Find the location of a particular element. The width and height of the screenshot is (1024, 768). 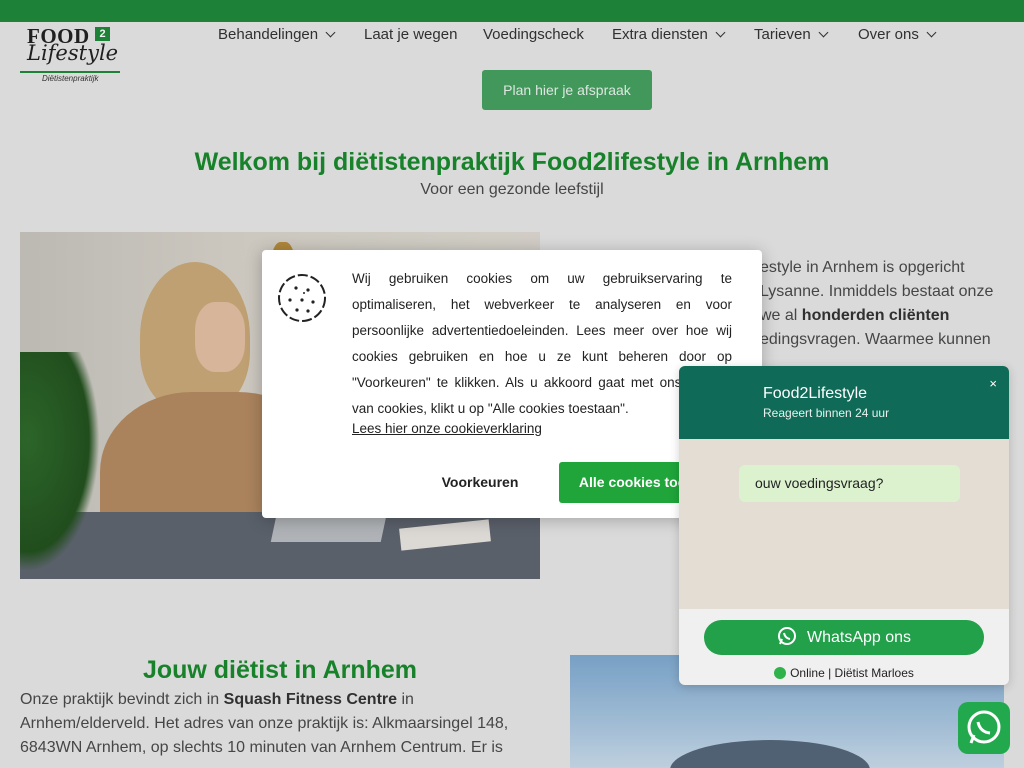

top-green-bar is located at coordinates (512, 11).